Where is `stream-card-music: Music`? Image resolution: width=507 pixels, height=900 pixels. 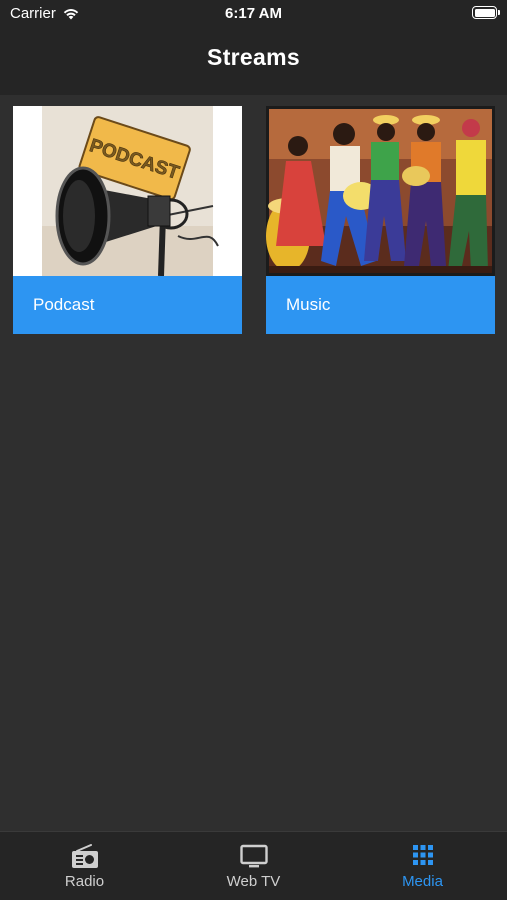 stream-card-music: Music is located at coordinates (380, 220).